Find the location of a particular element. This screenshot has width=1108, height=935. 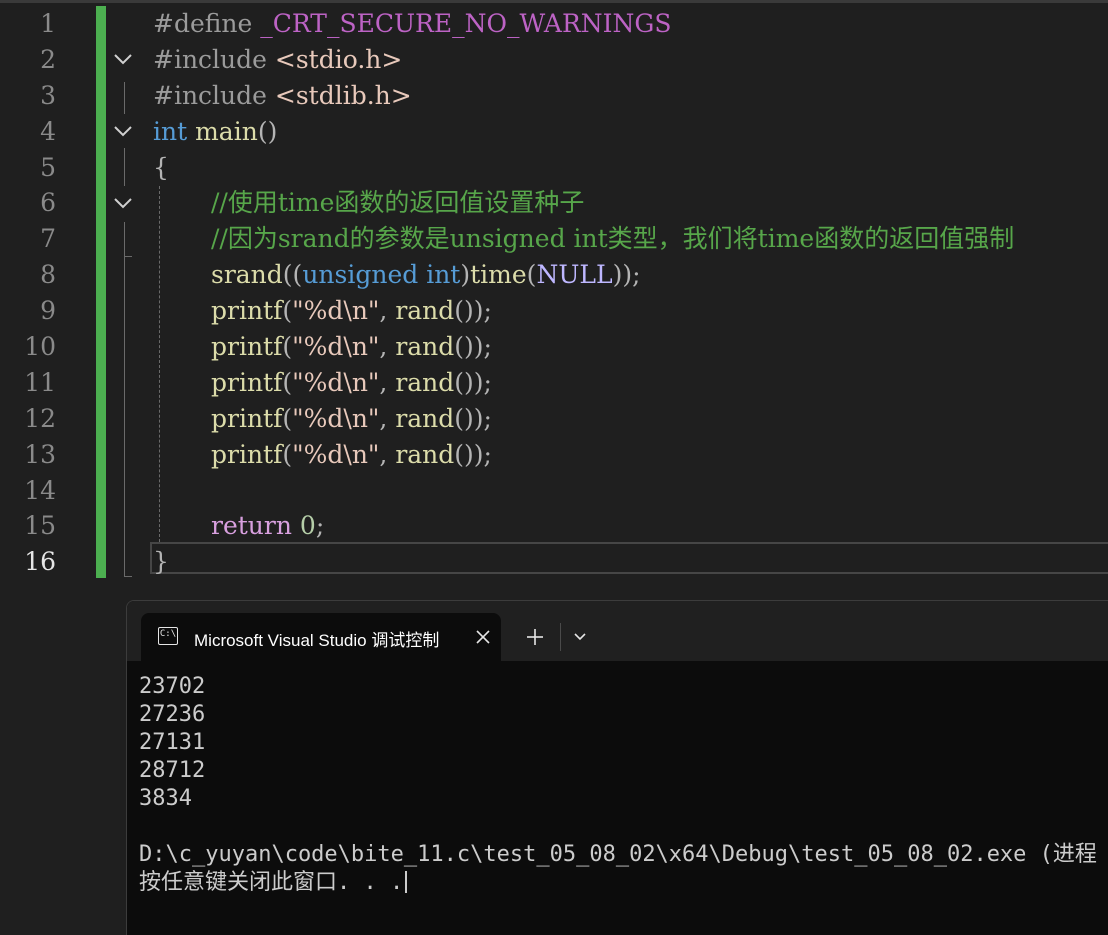

output-line: 27236 is located at coordinates (172, 714).